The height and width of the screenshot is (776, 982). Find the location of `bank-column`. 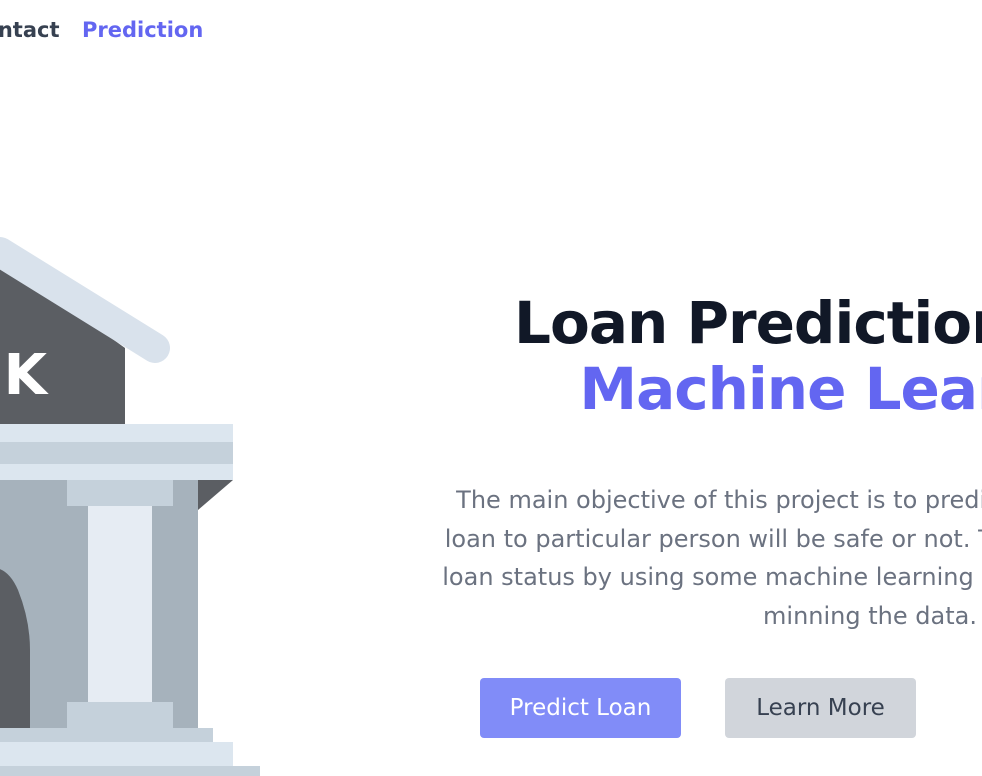

bank-column is located at coordinates (120, 604).